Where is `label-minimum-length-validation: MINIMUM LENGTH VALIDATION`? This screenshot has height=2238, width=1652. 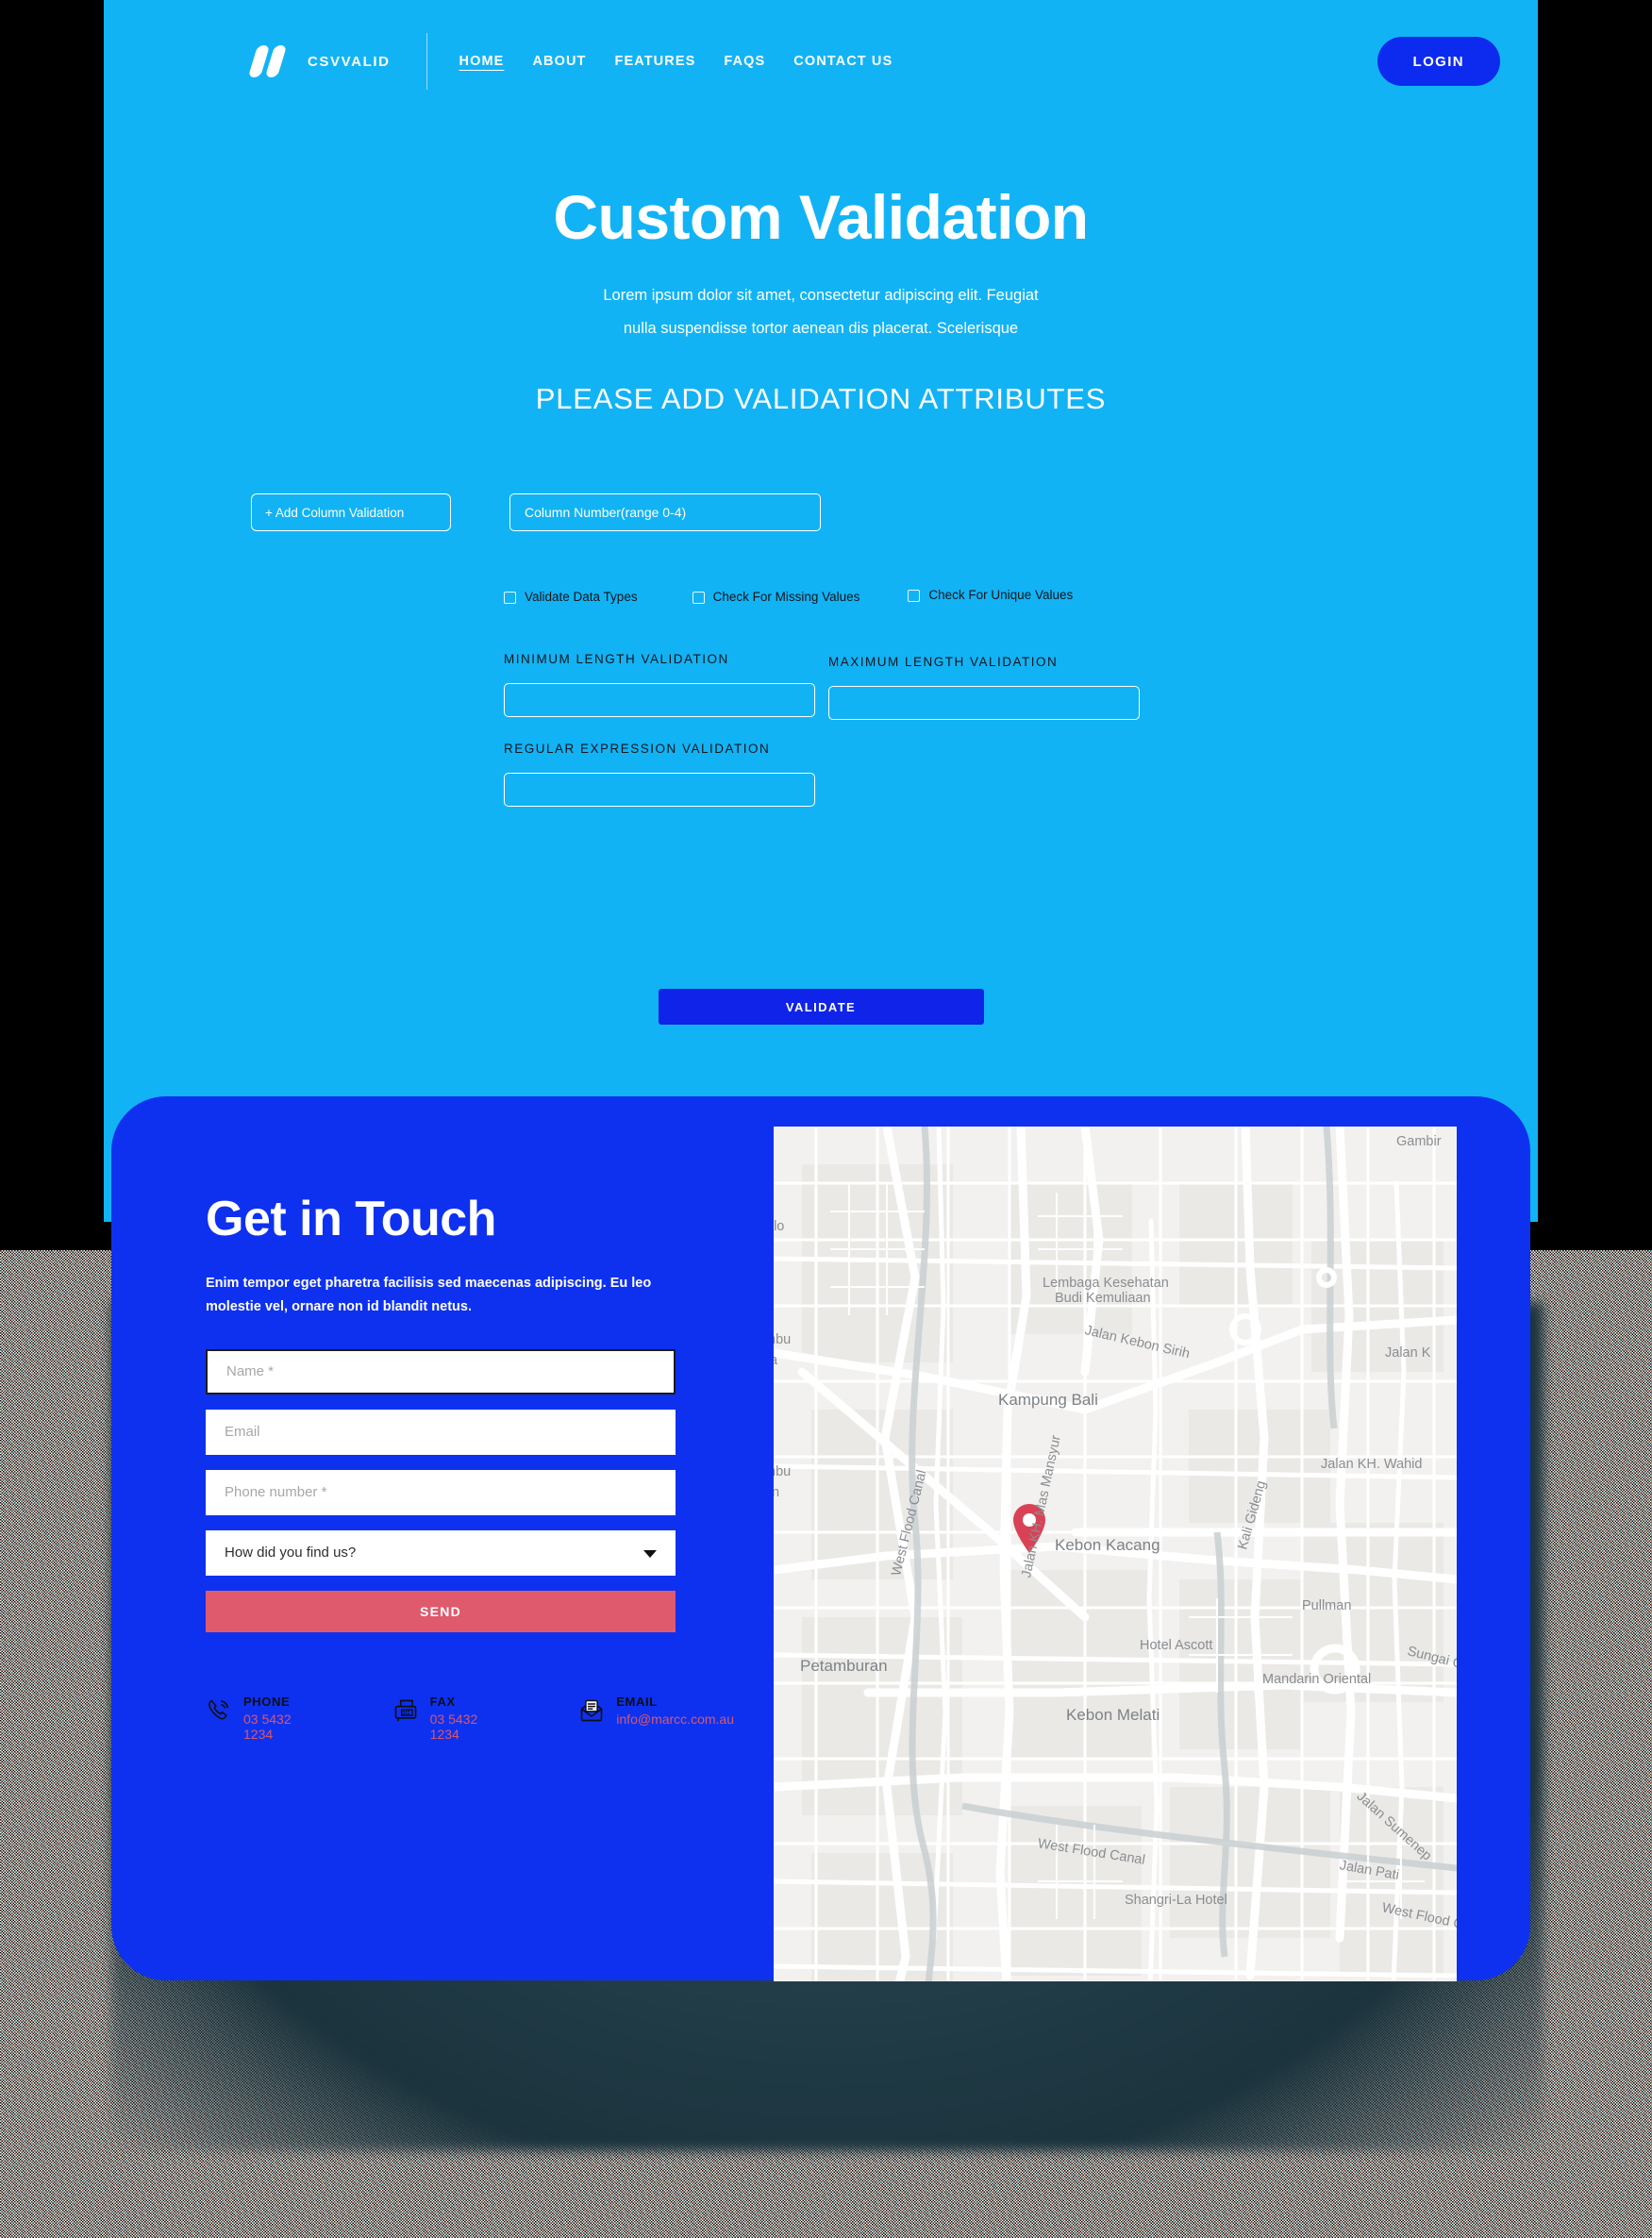 label-minimum-length-validation: MINIMUM LENGTH VALIDATION is located at coordinates (616, 659).